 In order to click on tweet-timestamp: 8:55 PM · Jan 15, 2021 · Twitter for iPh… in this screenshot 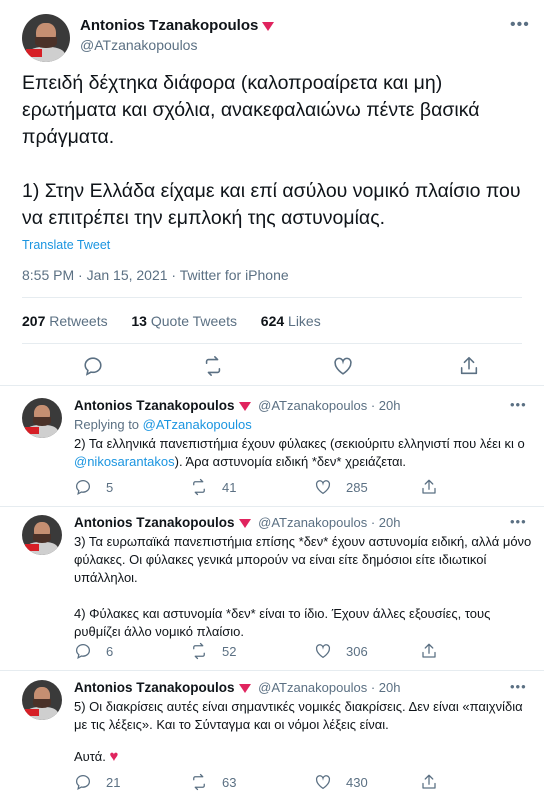, I will do `click(155, 275)`.